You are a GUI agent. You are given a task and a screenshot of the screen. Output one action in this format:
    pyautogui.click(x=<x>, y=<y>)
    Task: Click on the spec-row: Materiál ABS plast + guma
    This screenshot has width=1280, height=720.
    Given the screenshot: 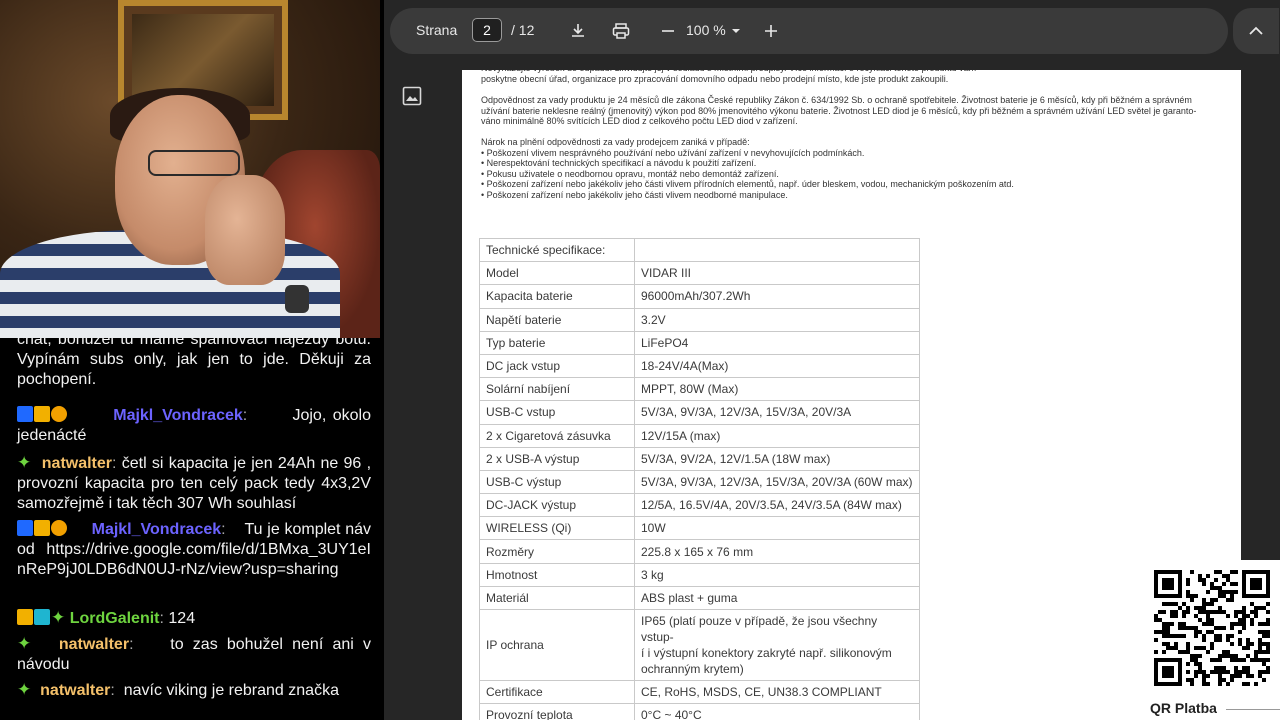 What is the action you would take?
    pyautogui.click(x=699, y=598)
    